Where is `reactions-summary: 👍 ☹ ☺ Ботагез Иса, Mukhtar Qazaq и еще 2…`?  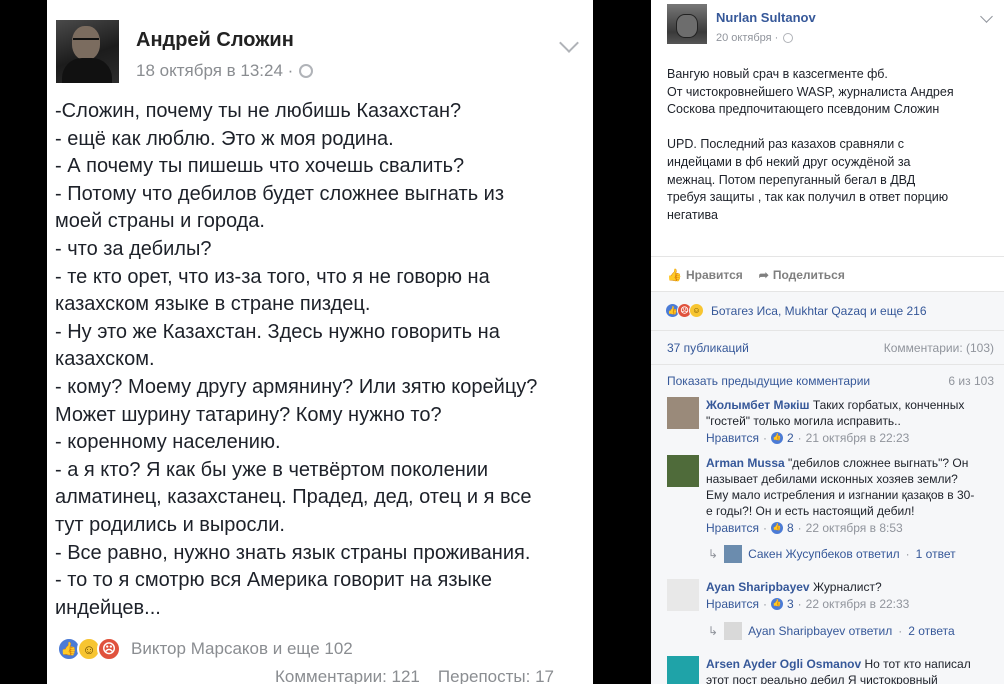
reactions-summary: 👍 ☹ ☺ Ботагез Иса, Mukhtar Qazaq и еще 2… is located at coordinates (796, 310).